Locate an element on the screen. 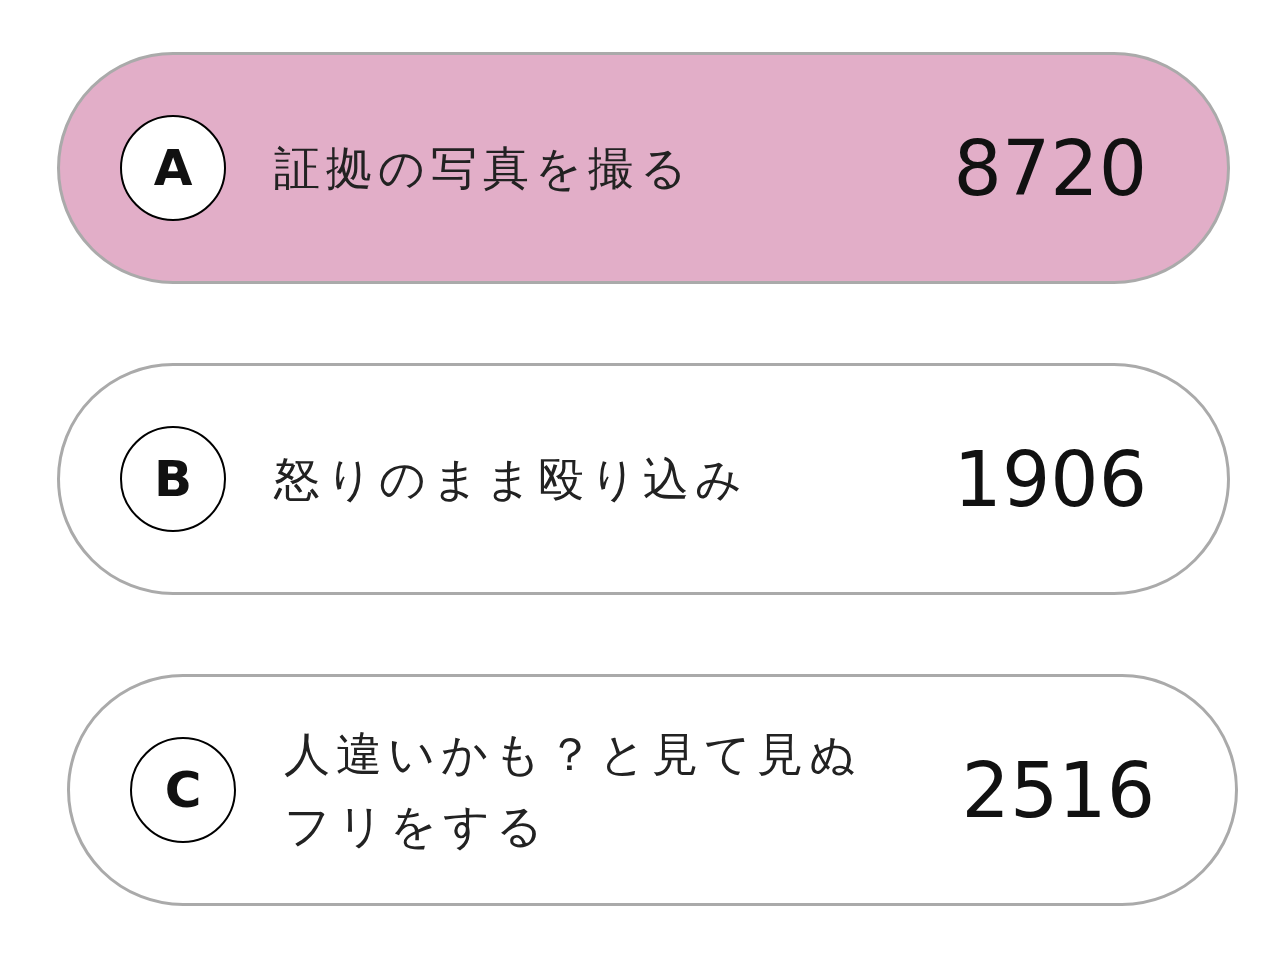 The image size is (1280, 958). option-letter: C is located at coordinates (183, 790).